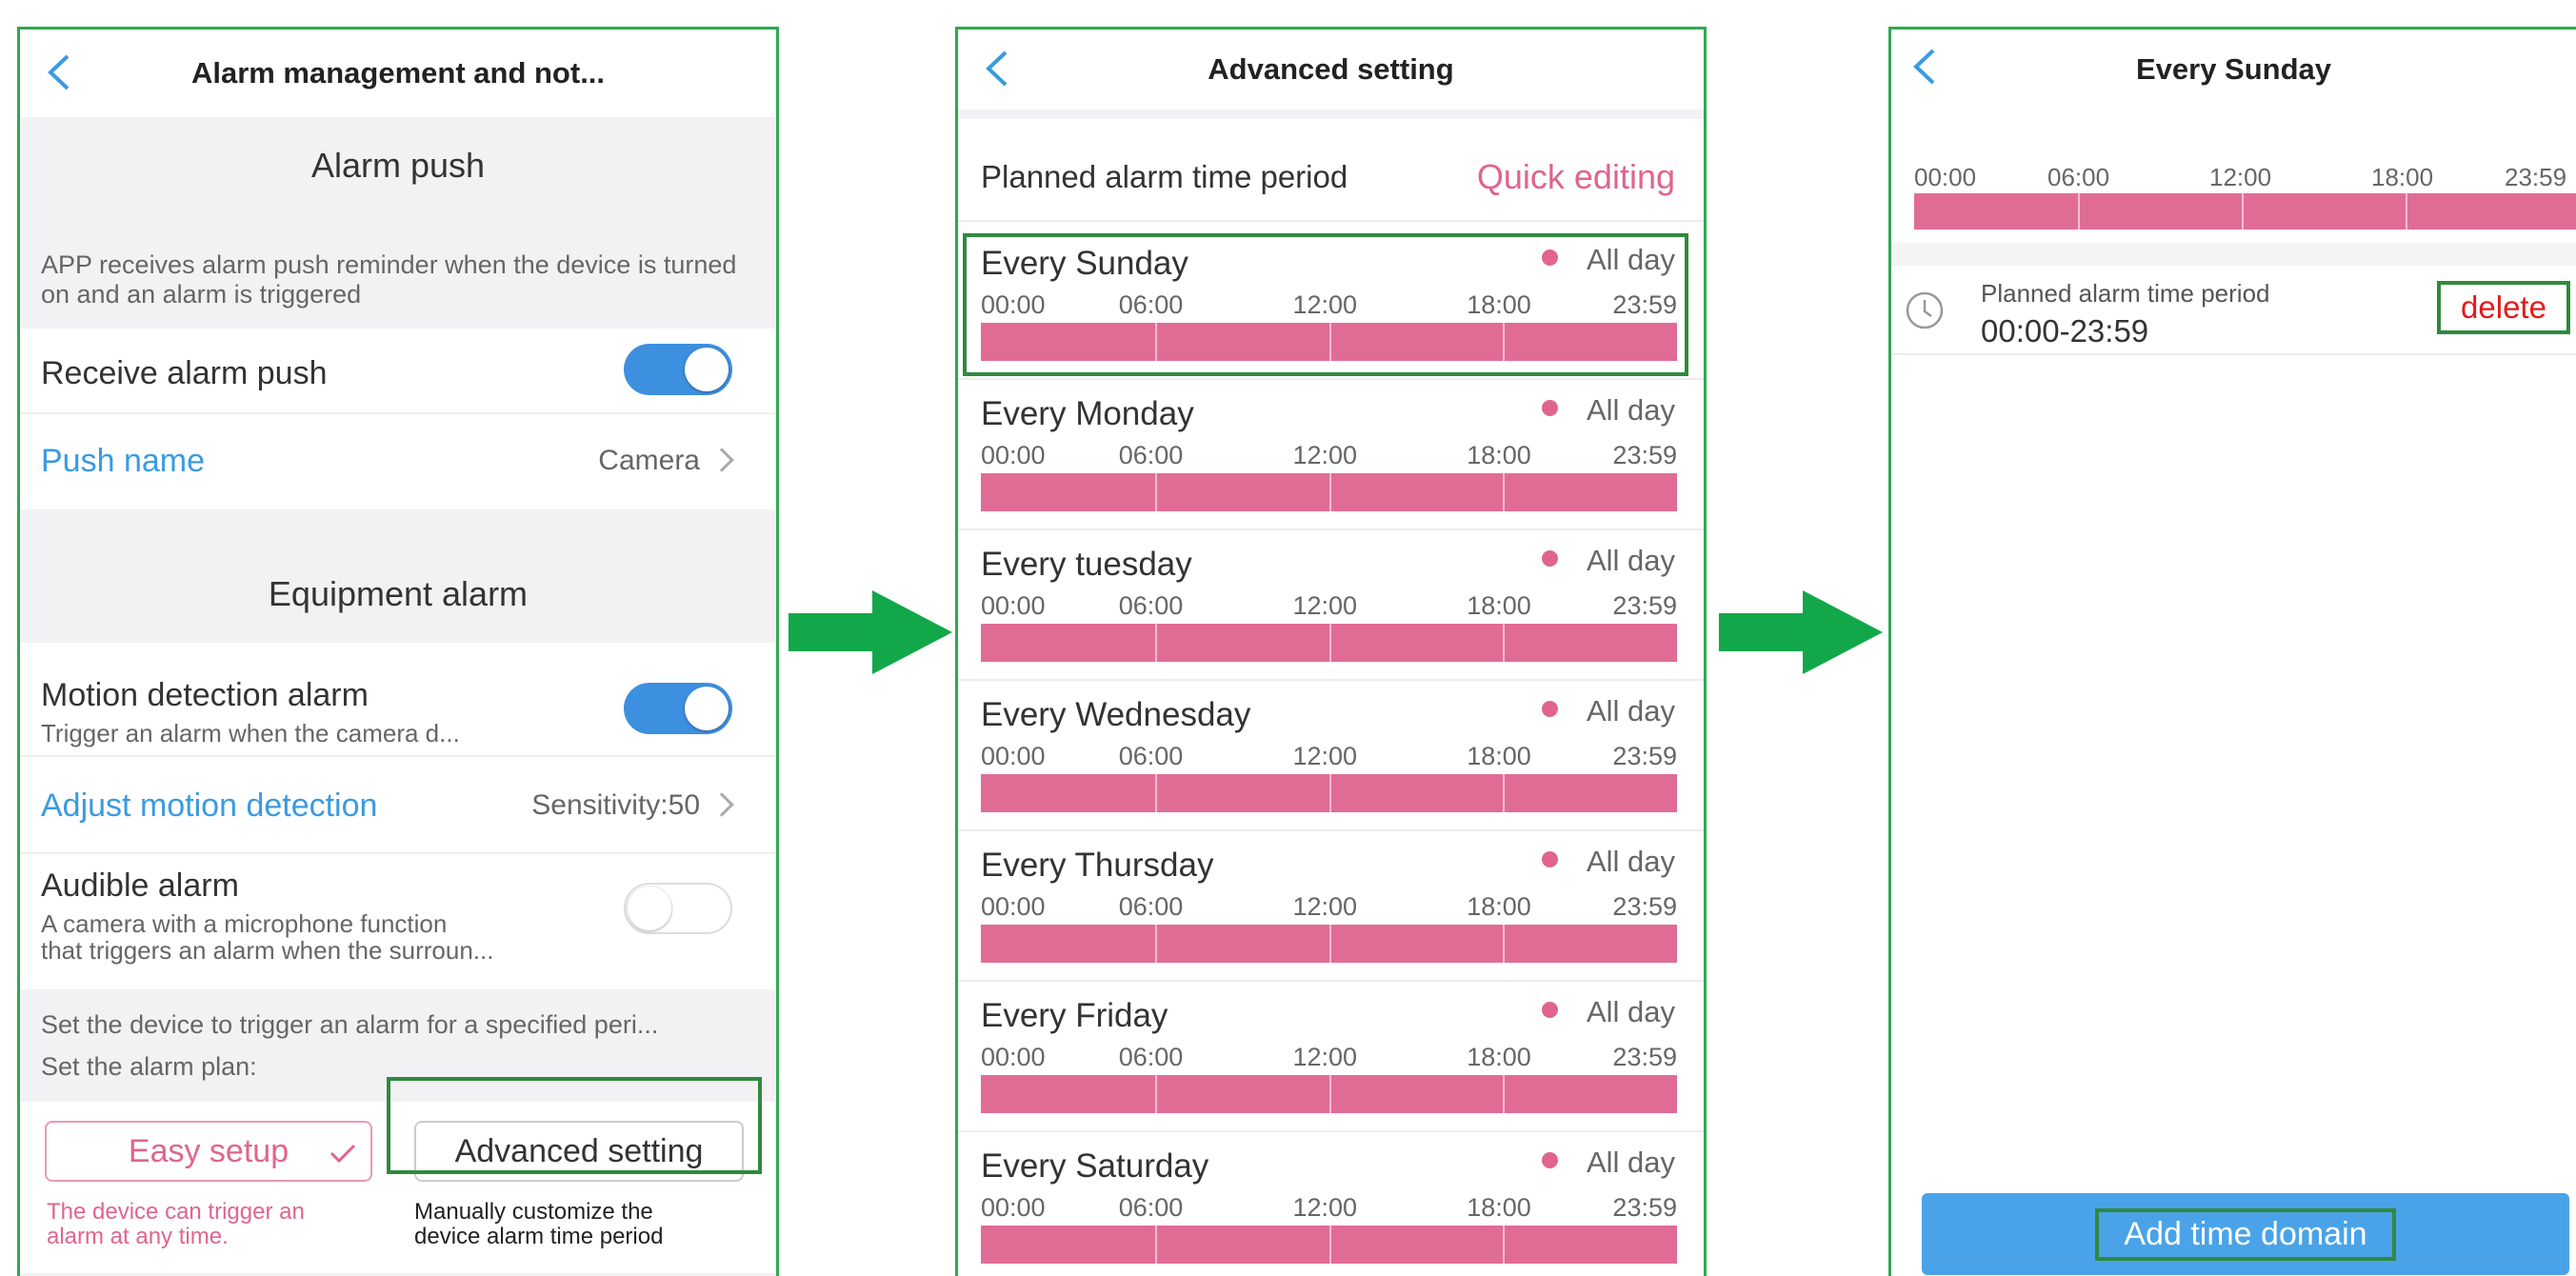 This screenshot has width=2576, height=1276. Describe the element at coordinates (138, 1236) in the screenshot. I see `easy-setup-caption-2: alarm at any time.` at that location.